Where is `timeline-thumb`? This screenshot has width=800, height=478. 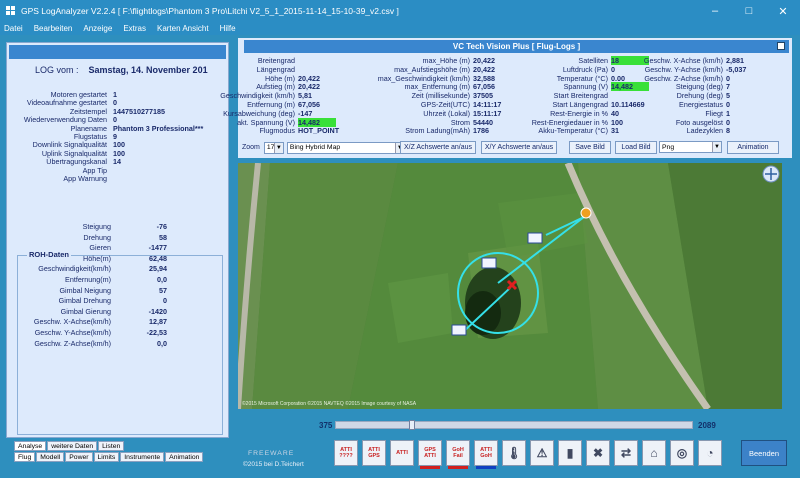
timeline-thumb is located at coordinates (412, 425).